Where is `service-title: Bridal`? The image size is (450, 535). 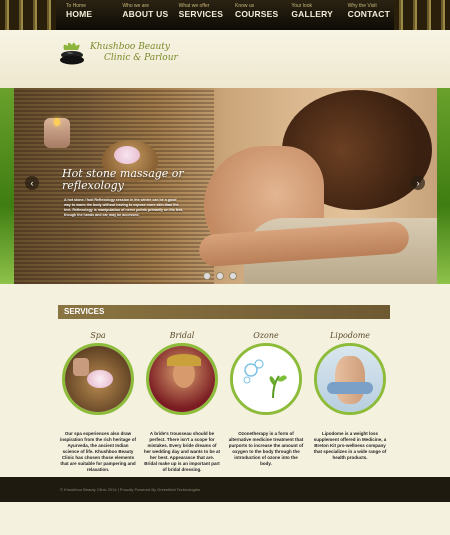 service-title: Bridal is located at coordinates (182, 335).